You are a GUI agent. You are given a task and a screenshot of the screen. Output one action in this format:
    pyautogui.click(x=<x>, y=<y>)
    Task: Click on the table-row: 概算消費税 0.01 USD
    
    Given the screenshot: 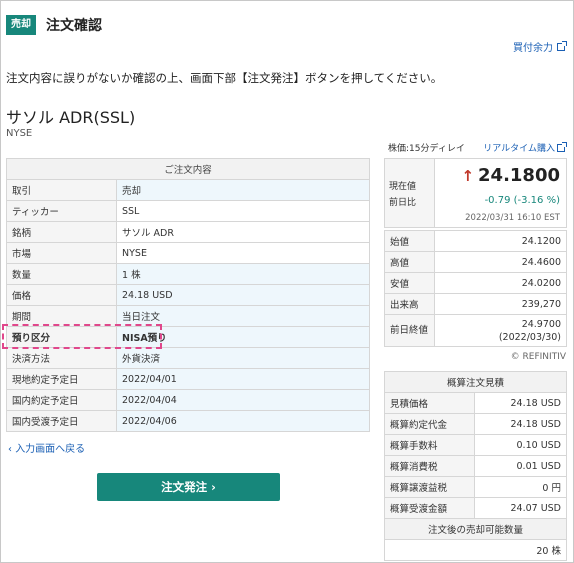 What is the action you would take?
    pyautogui.click(x=475, y=466)
    